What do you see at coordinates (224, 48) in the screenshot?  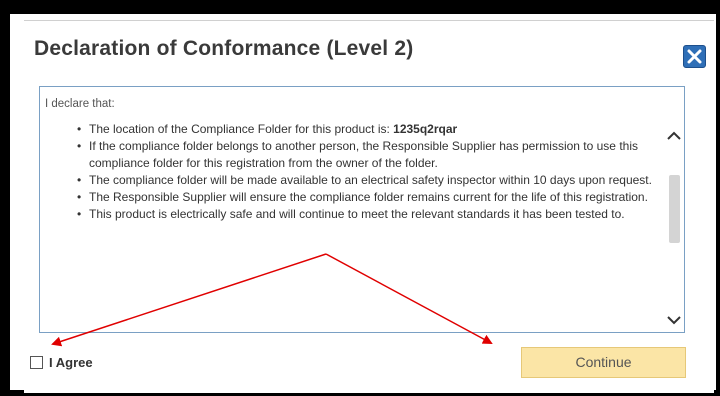 I see `dialog-title: Declaration of Conformance (Level 2)` at bounding box center [224, 48].